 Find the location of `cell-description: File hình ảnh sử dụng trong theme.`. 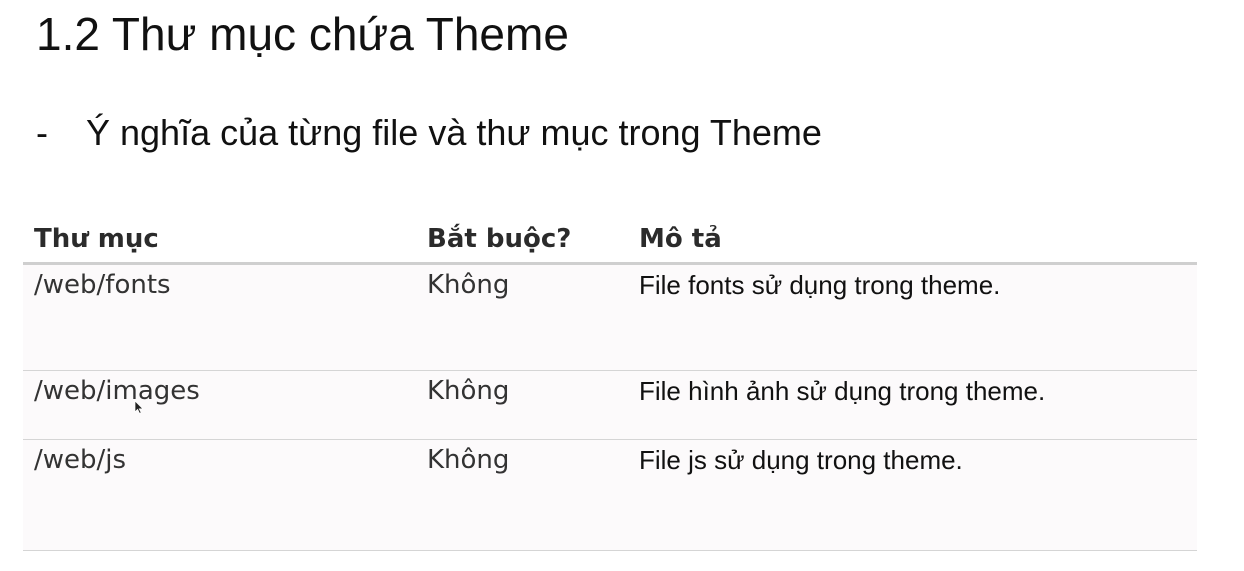

cell-description: File hình ảnh sử dụng trong theme. is located at coordinates (842, 391).